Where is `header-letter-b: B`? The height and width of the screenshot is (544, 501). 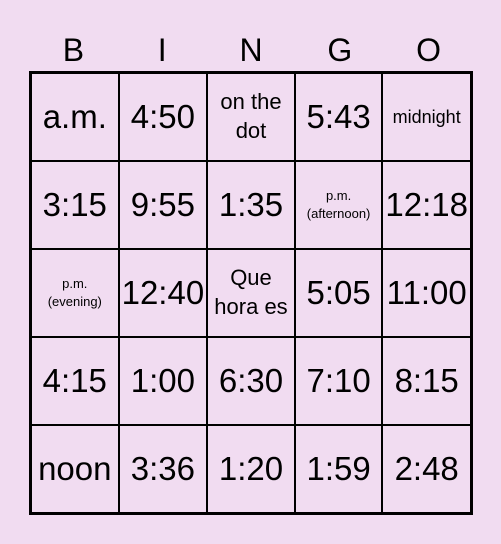 header-letter-b: B is located at coordinates (73, 50).